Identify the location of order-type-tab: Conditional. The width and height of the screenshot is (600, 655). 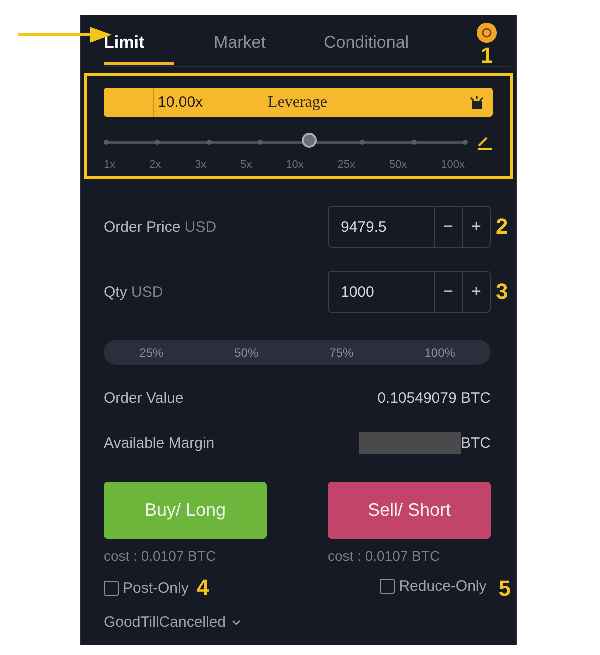
(367, 40).